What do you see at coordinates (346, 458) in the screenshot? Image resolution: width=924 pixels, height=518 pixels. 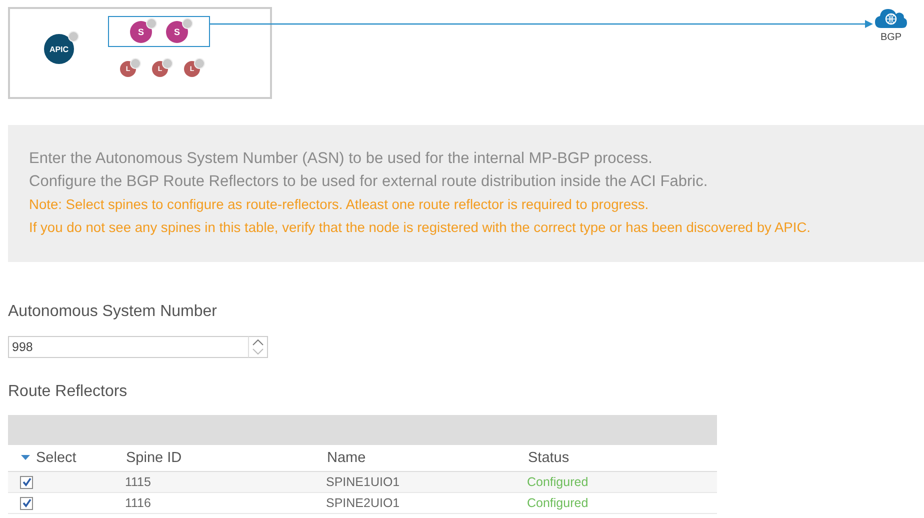 I see `column-header: Name` at bounding box center [346, 458].